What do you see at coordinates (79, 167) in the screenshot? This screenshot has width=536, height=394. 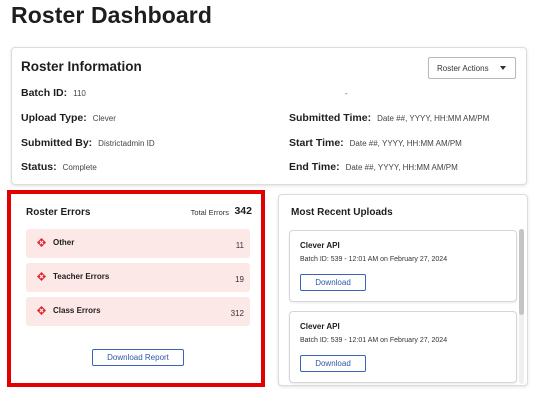 I see `status-value: Complete` at bounding box center [79, 167].